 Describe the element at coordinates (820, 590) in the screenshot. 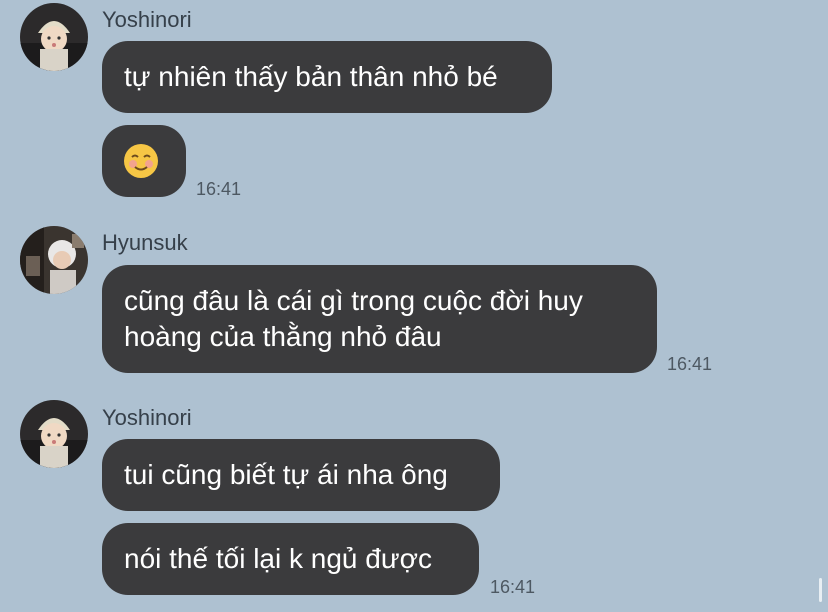

I see `scrollbar` at that location.